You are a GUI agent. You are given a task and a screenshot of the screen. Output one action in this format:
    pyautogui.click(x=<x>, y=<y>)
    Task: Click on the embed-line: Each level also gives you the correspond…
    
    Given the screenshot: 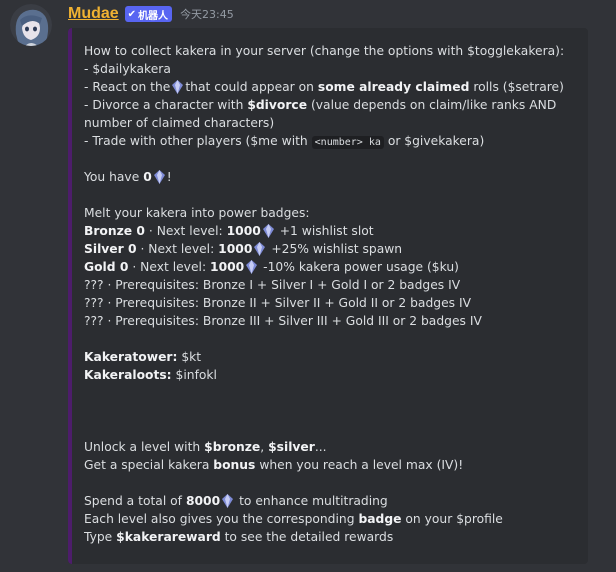 What is the action you would take?
    pyautogui.click(x=333, y=519)
    